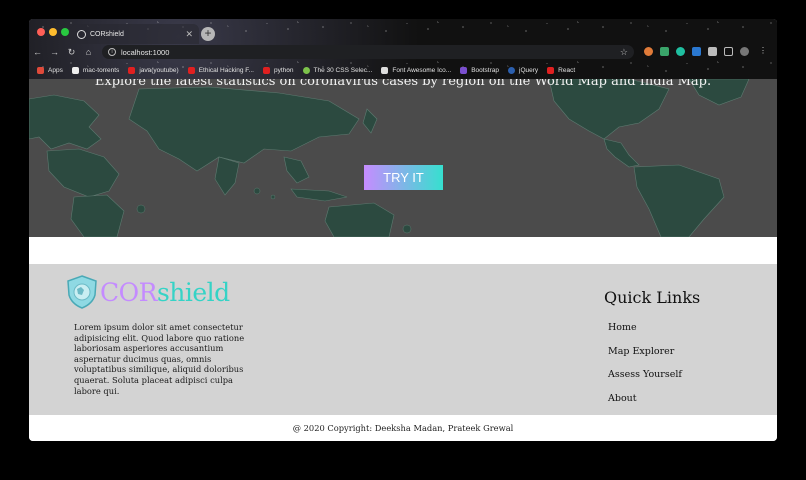 The height and width of the screenshot is (480, 806). I want to click on brand-name: CORshield, so click(165, 292).